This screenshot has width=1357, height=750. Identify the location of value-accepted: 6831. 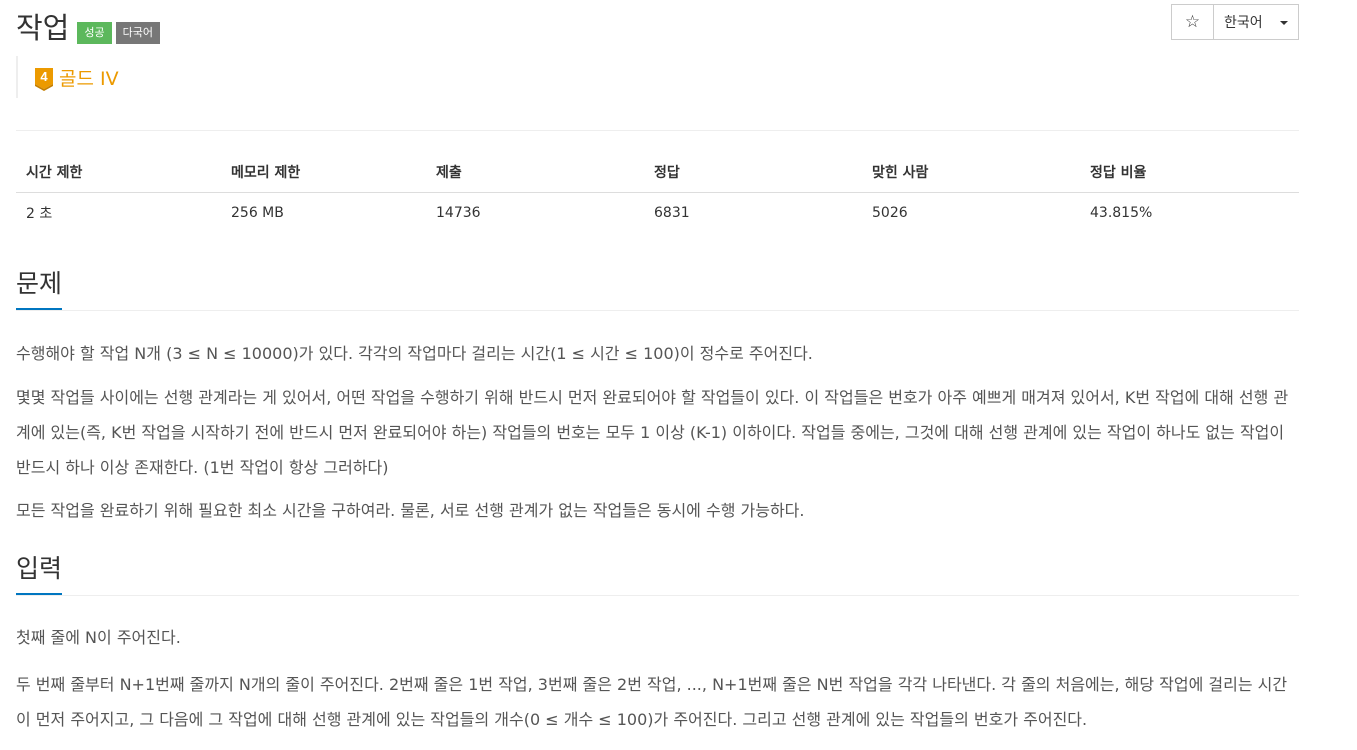
(753, 213).